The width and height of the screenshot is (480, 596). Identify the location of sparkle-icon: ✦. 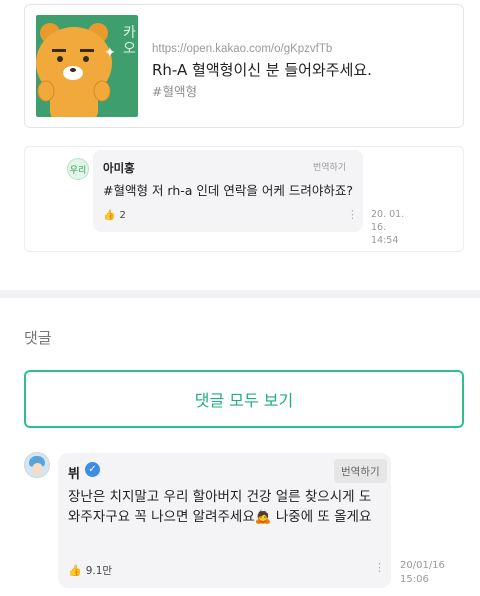
(110, 53).